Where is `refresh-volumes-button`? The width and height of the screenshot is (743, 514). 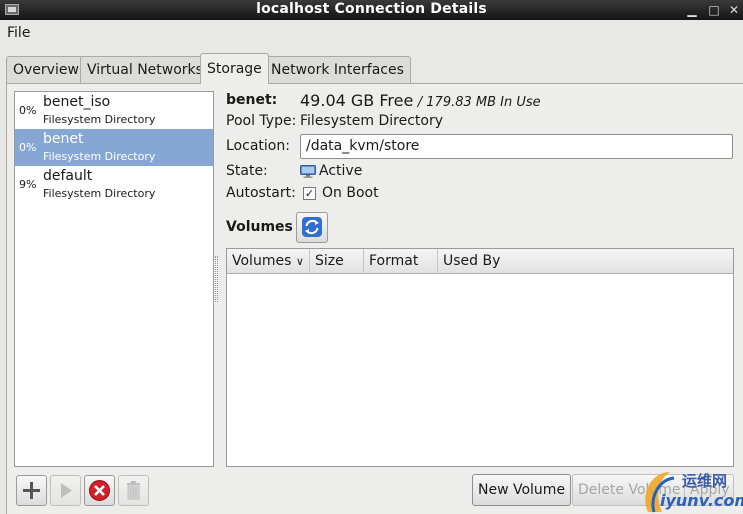 refresh-volumes-button is located at coordinates (312, 227).